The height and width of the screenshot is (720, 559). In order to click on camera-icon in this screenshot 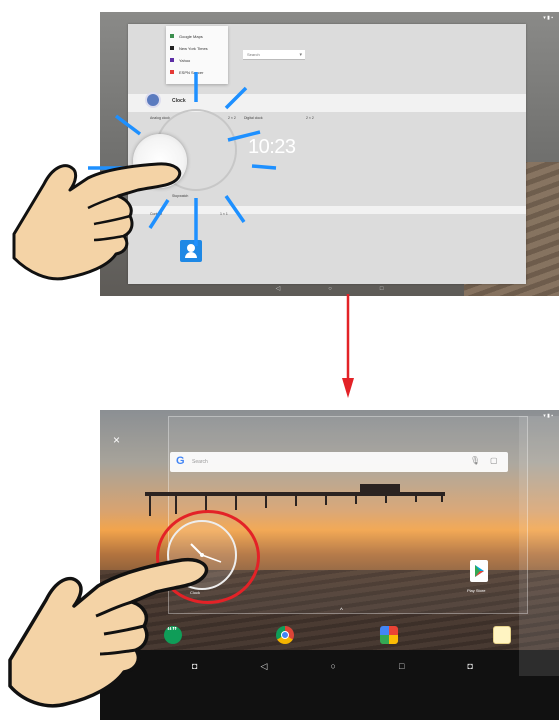, I will do `click(502, 635)`.